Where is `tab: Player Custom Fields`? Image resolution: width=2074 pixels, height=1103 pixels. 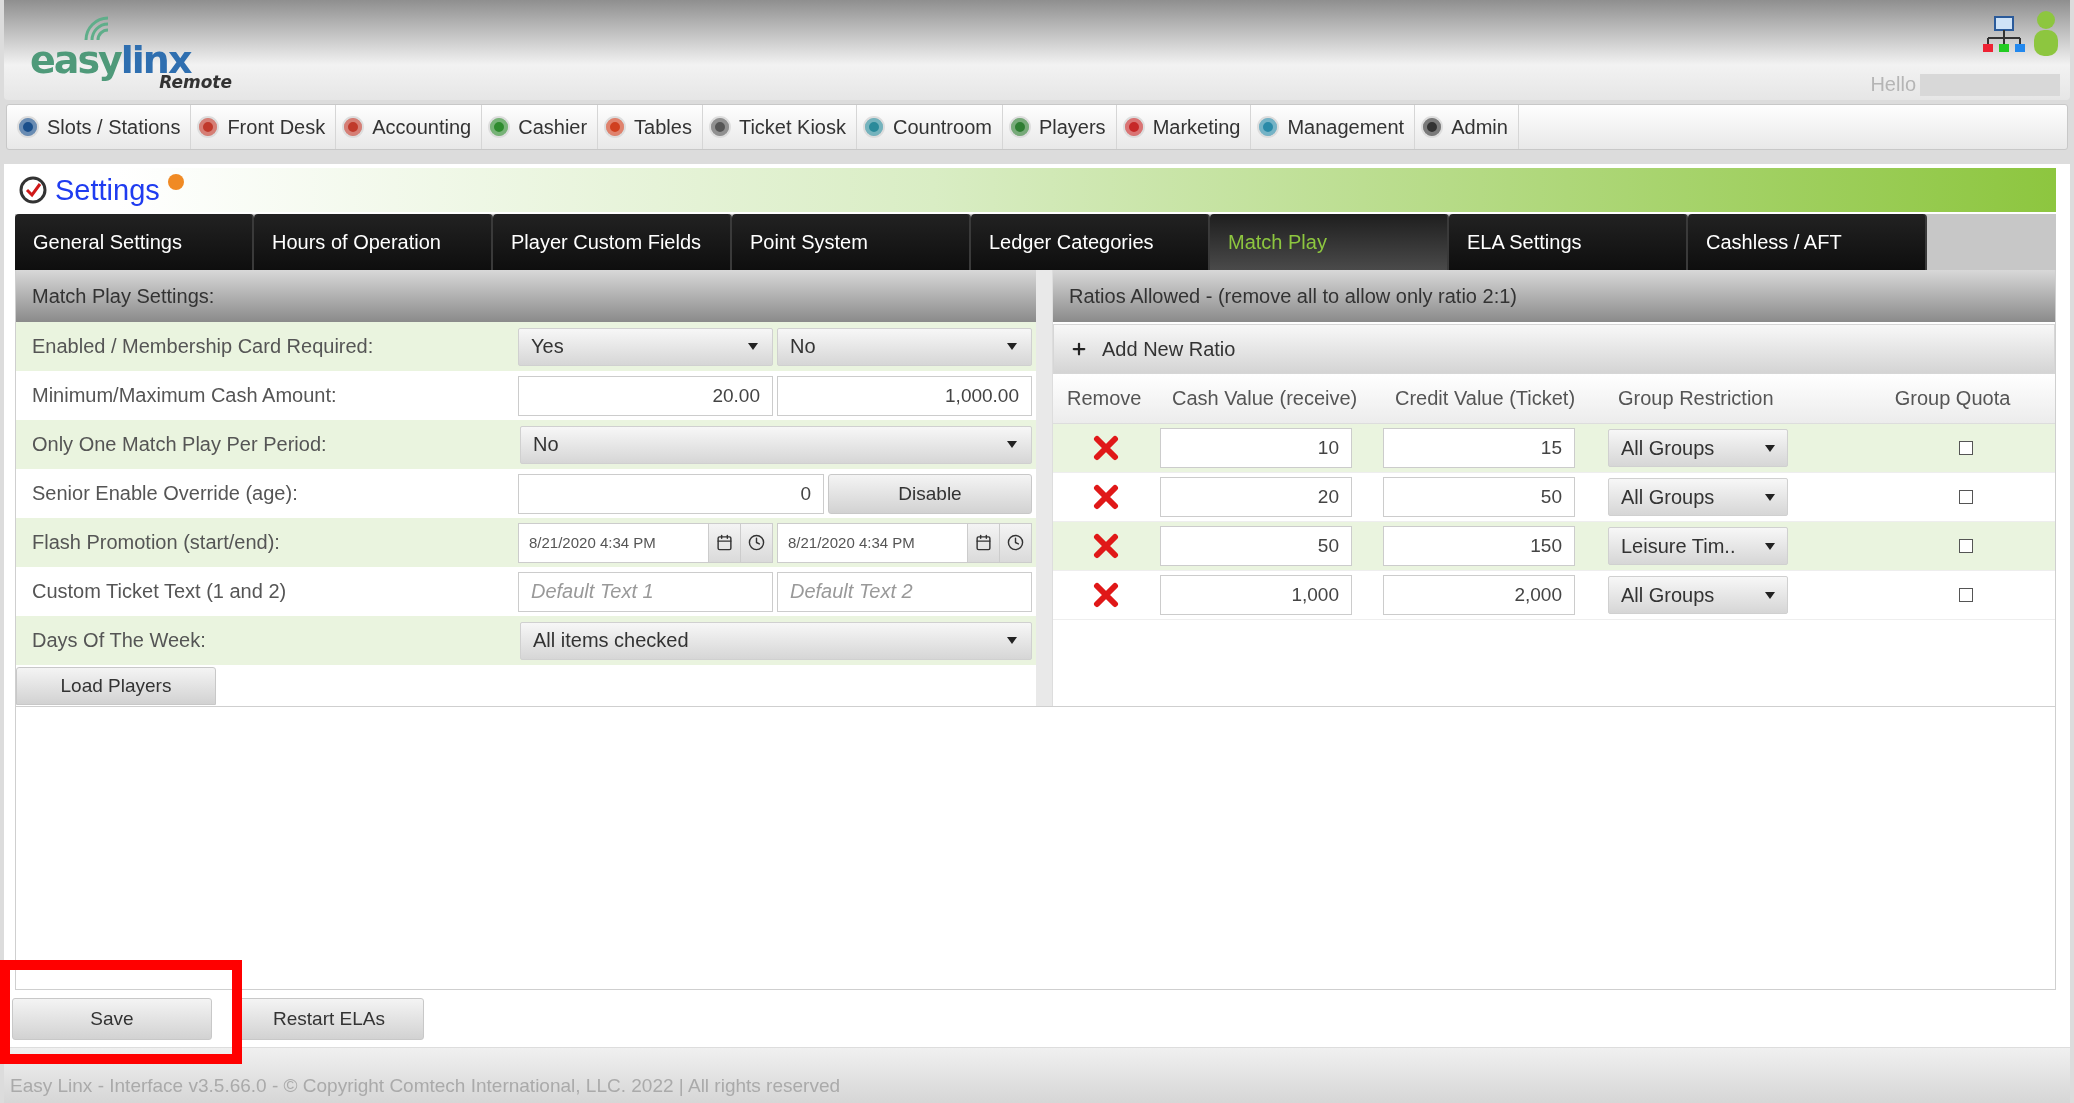 tab: Player Custom Fields is located at coordinates (612, 242).